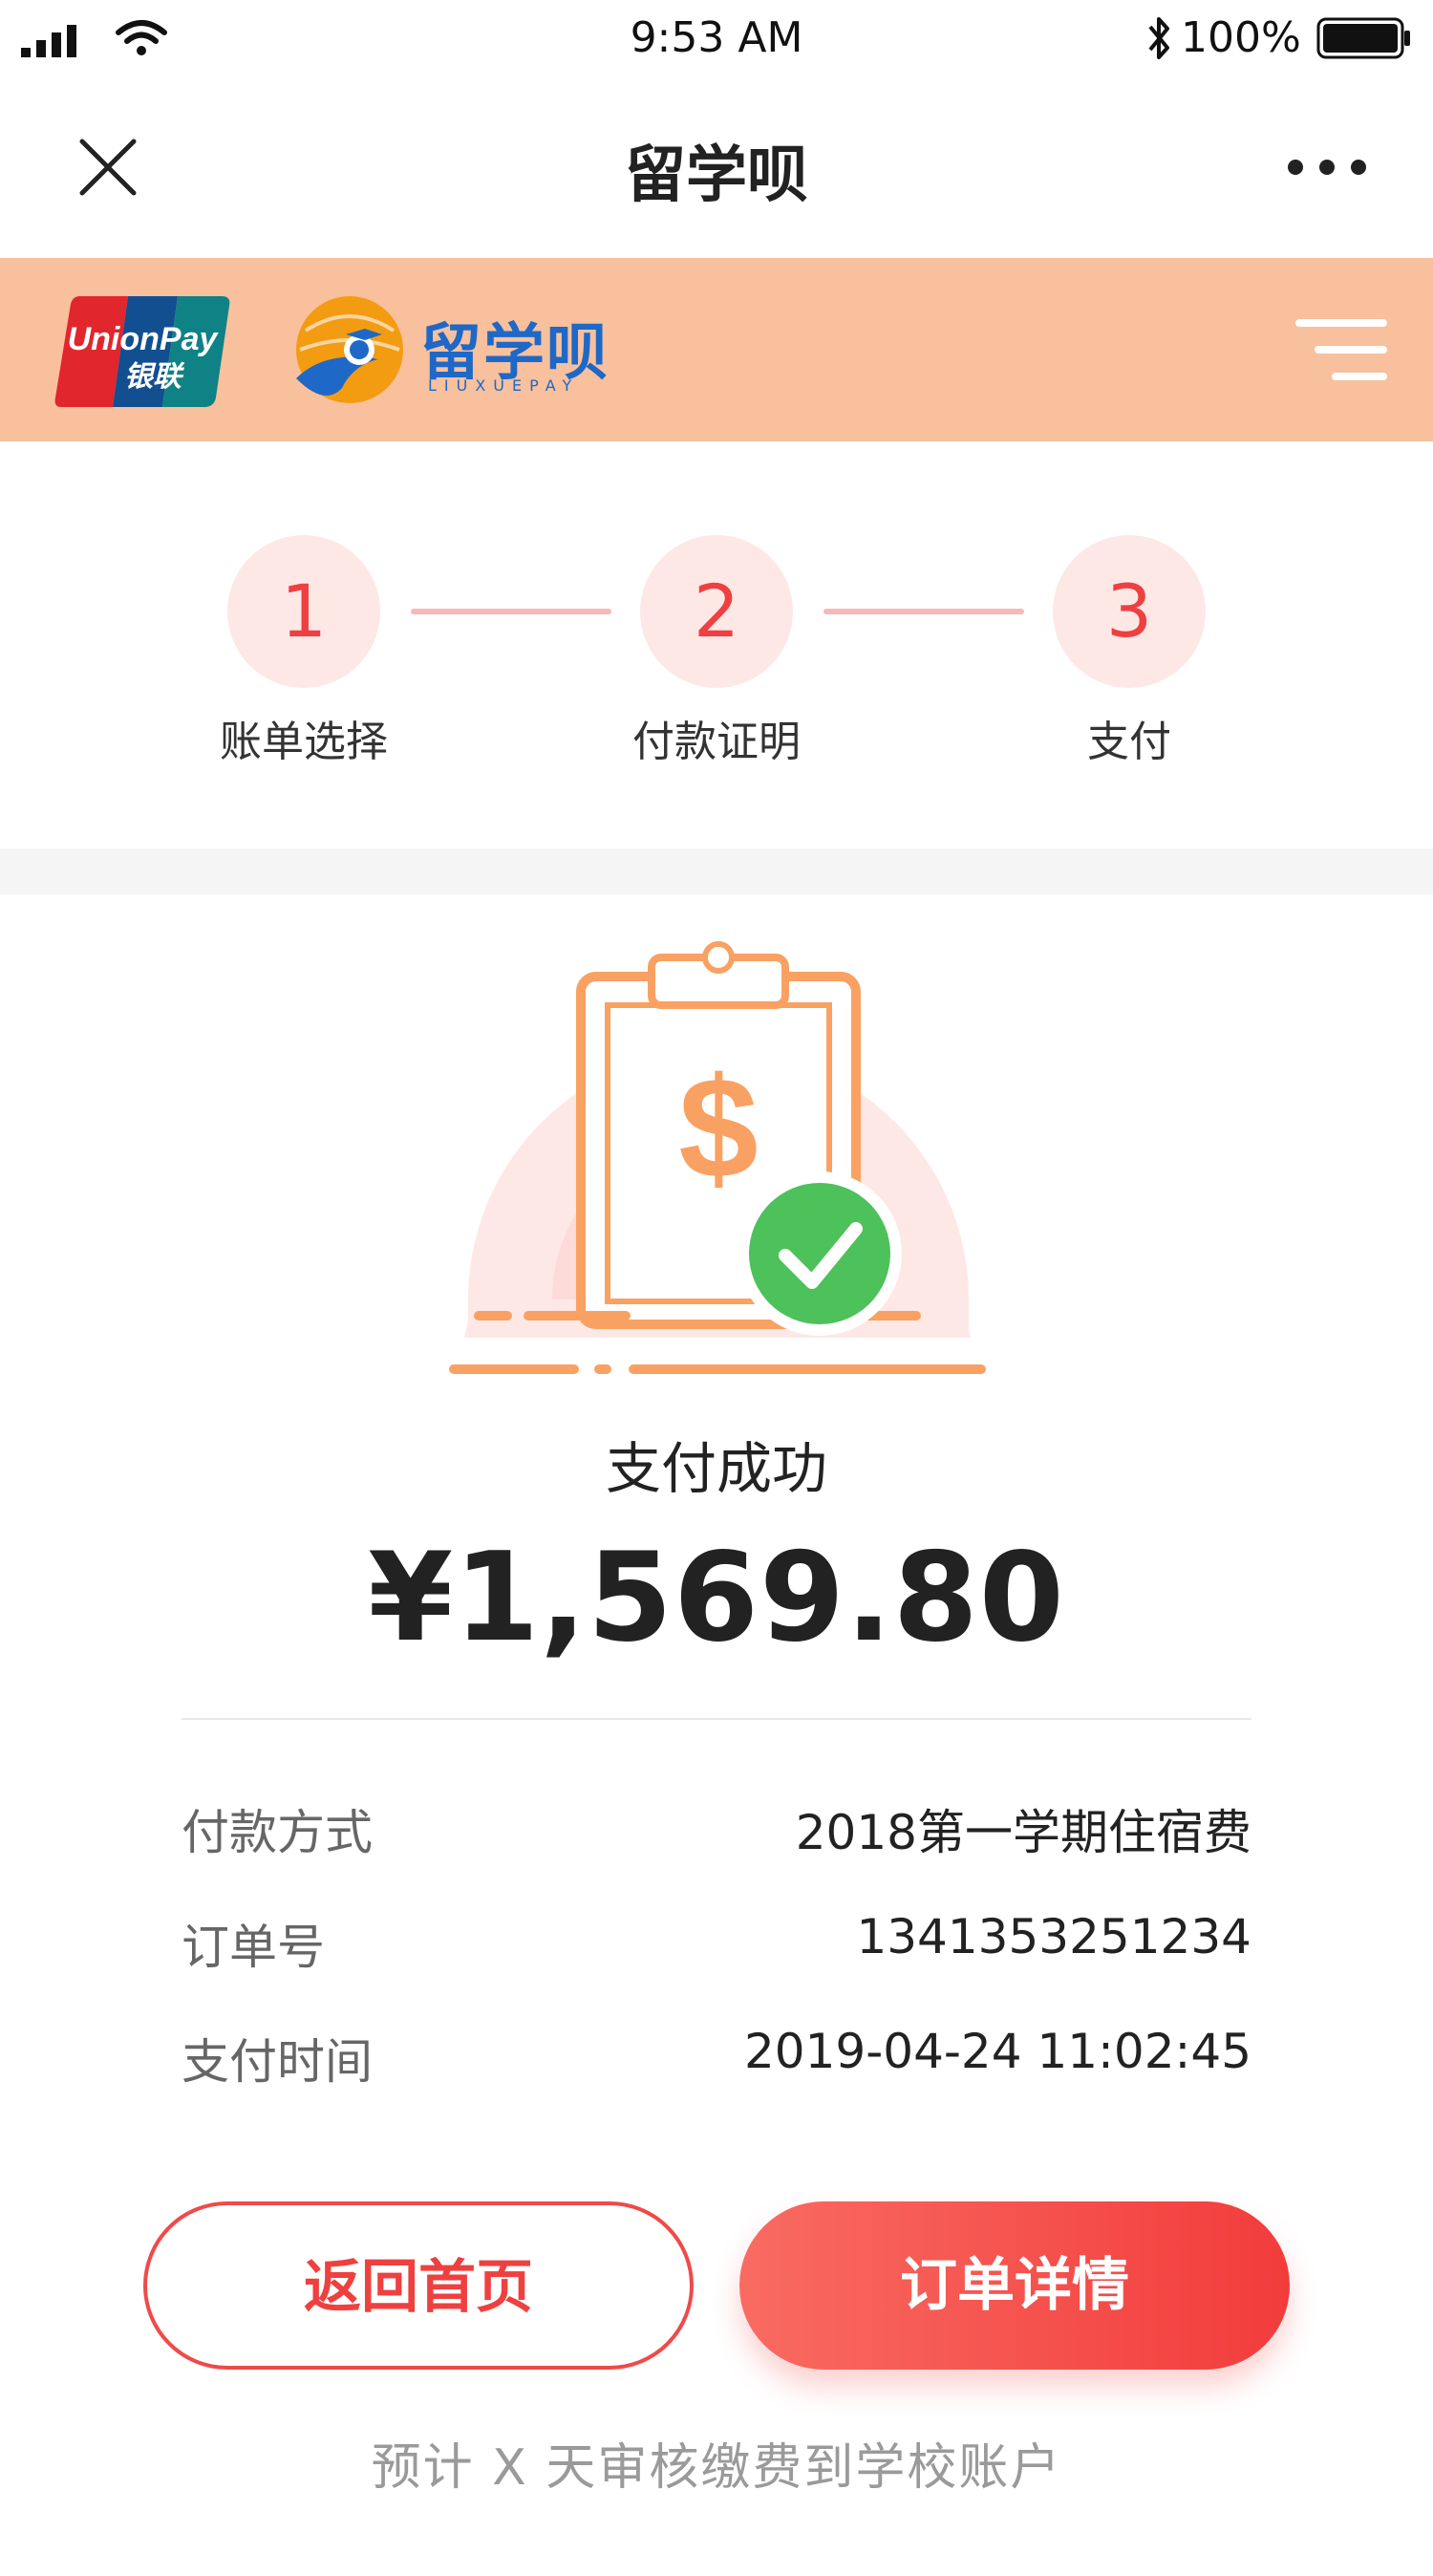 The height and width of the screenshot is (2576, 1433). What do you see at coordinates (997, 2051) in the screenshot?
I see `detail-value: 2019-04-24 11:02:45` at bounding box center [997, 2051].